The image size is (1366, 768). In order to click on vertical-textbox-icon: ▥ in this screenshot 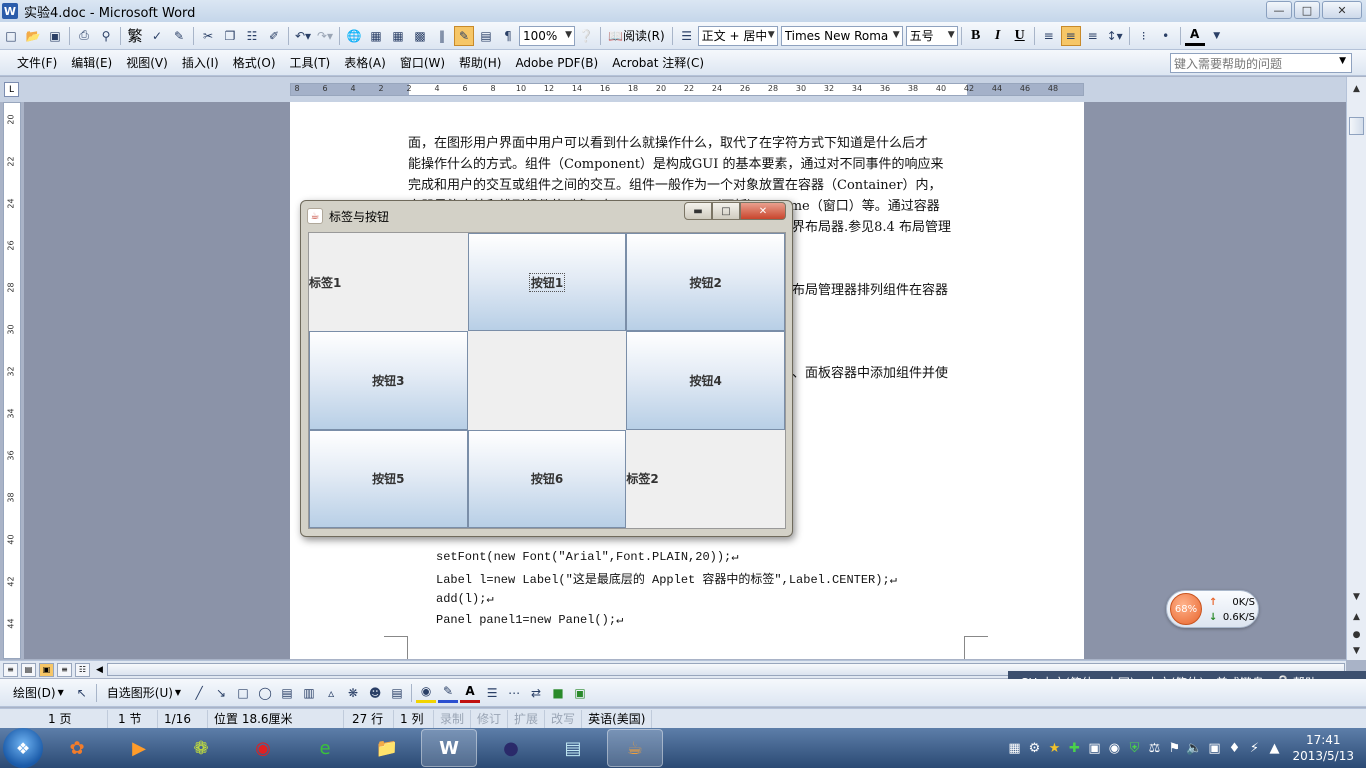, I will do `click(309, 693)`.